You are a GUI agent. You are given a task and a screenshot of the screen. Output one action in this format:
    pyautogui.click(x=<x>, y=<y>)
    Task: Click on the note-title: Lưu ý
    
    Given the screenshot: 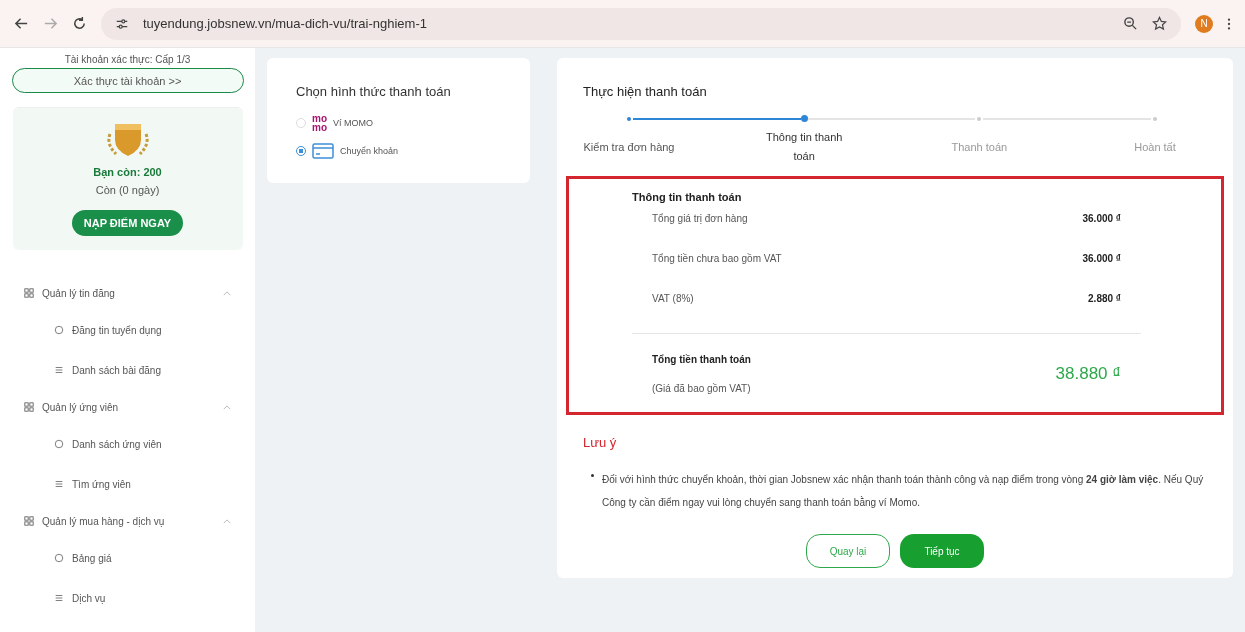 What is the action you would take?
    pyautogui.click(x=600, y=442)
    